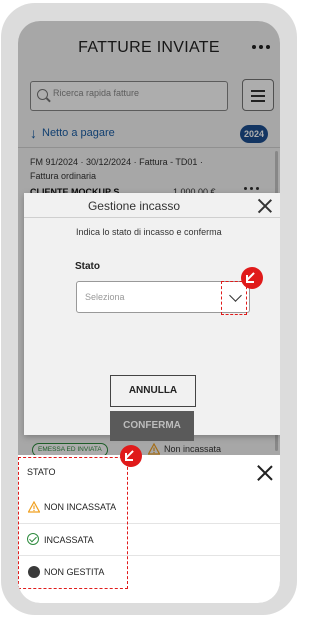 The height and width of the screenshot is (618, 320). What do you see at coordinates (134, 206) in the screenshot?
I see `modal-title: Gestione incasso` at bounding box center [134, 206].